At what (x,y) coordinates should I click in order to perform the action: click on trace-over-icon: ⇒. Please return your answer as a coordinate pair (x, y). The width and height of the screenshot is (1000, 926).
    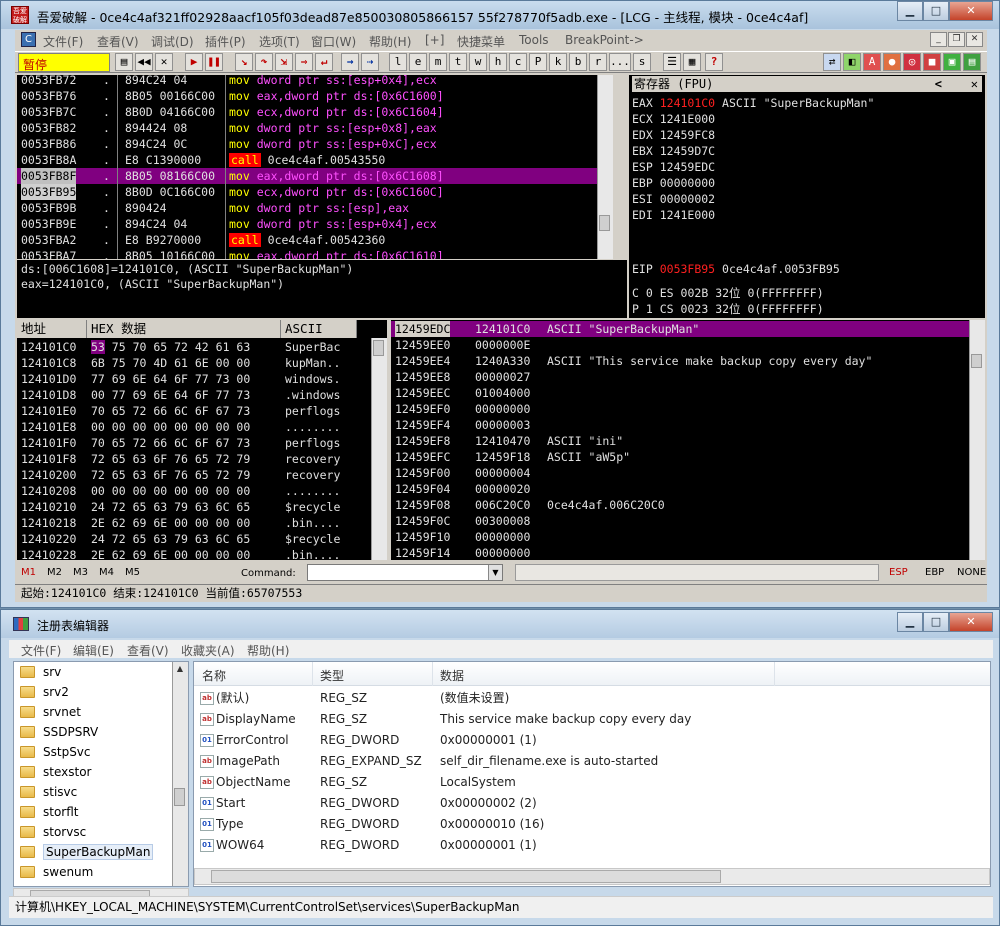
    Looking at the image, I should click on (304, 62).